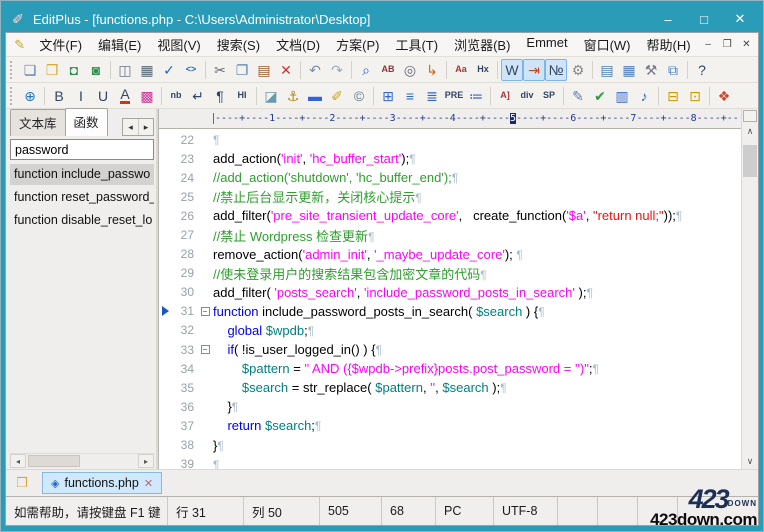 This screenshot has height=532, width=764. What do you see at coordinates (450, 349) in the screenshot?
I see `code-line-33: 33− if( !is_user_logged_in() ) {¶` at bounding box center [450, 349].